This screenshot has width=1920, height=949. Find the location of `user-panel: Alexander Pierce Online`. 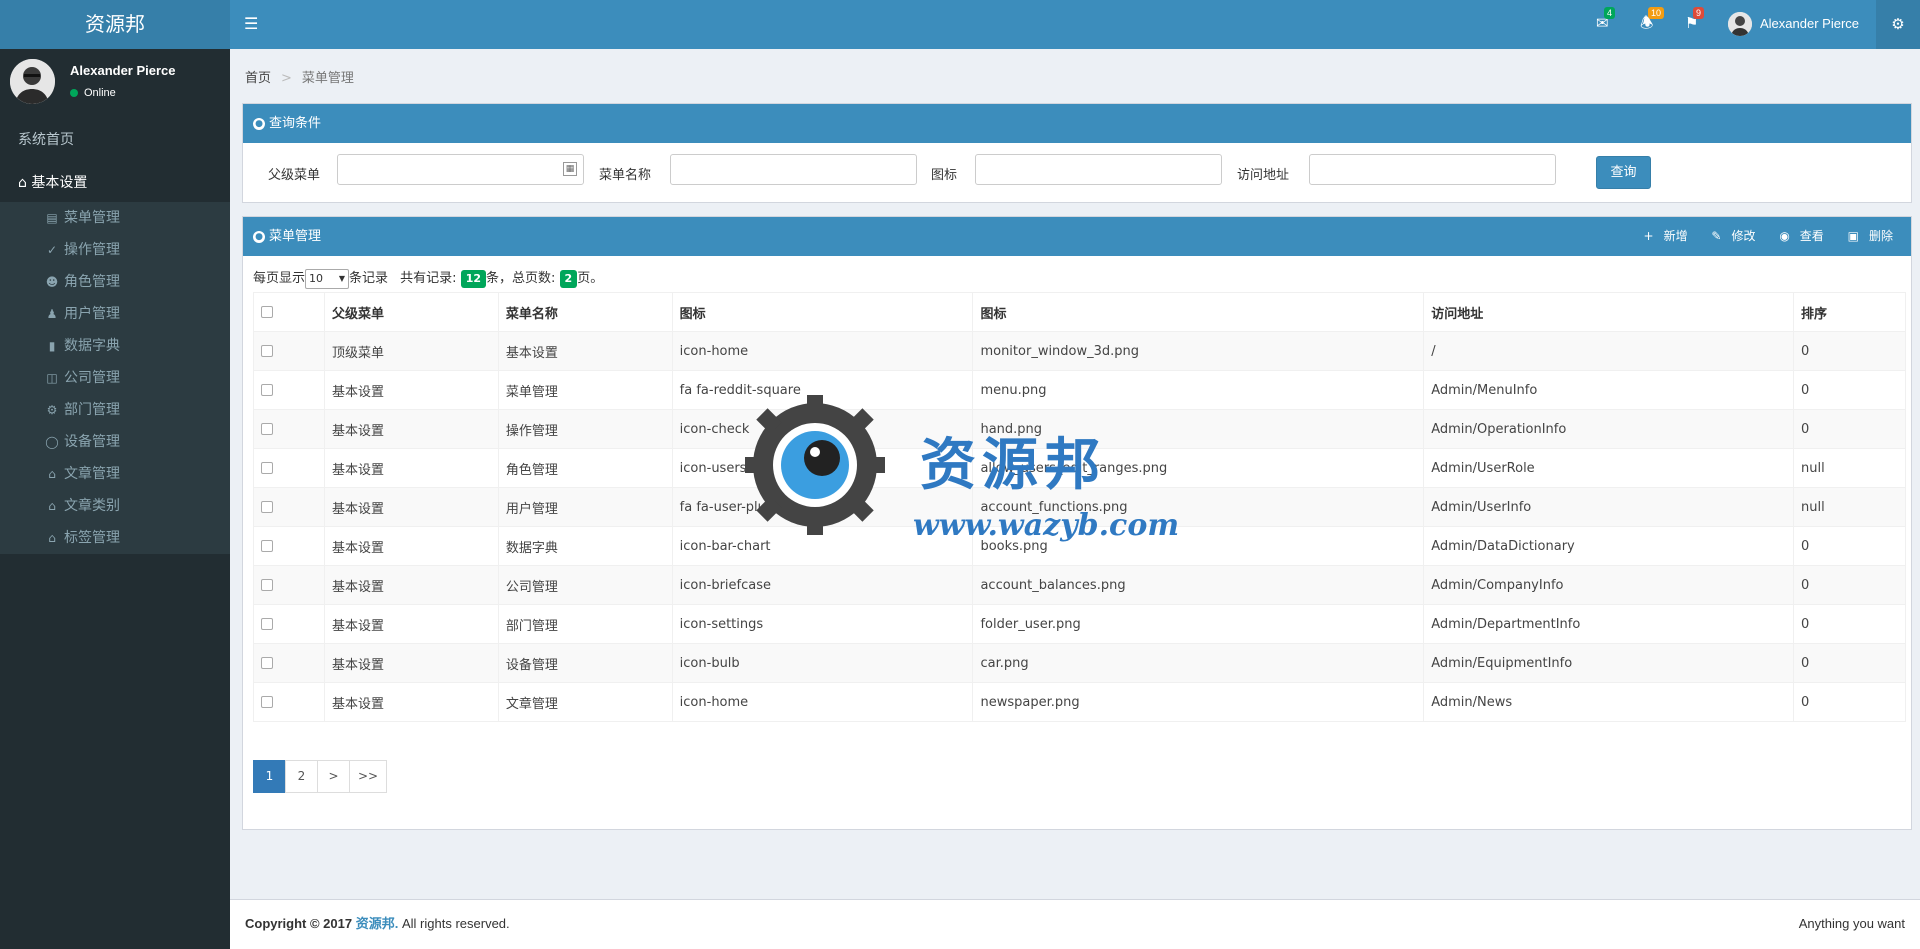

user-panel: Alexander Pierce Online is located at coordinates (115, 84).